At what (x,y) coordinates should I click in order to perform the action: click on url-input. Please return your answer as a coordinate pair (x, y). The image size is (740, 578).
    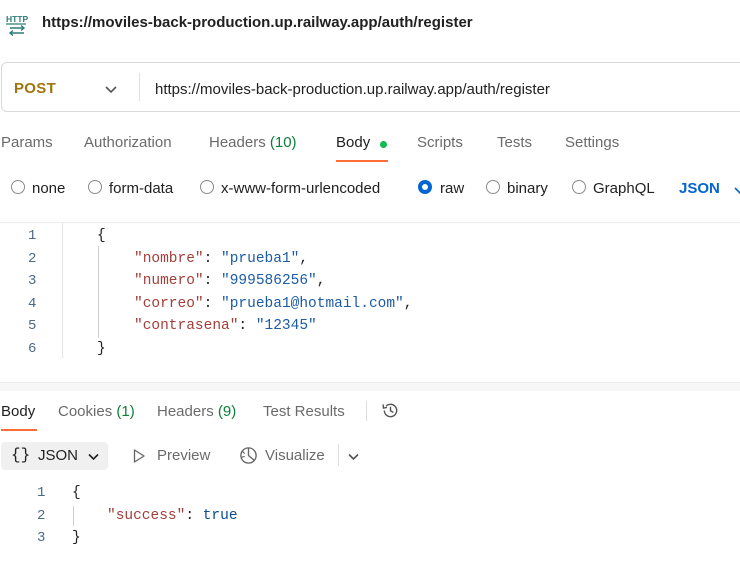
    Looking at the image, I should click on (435, 89).